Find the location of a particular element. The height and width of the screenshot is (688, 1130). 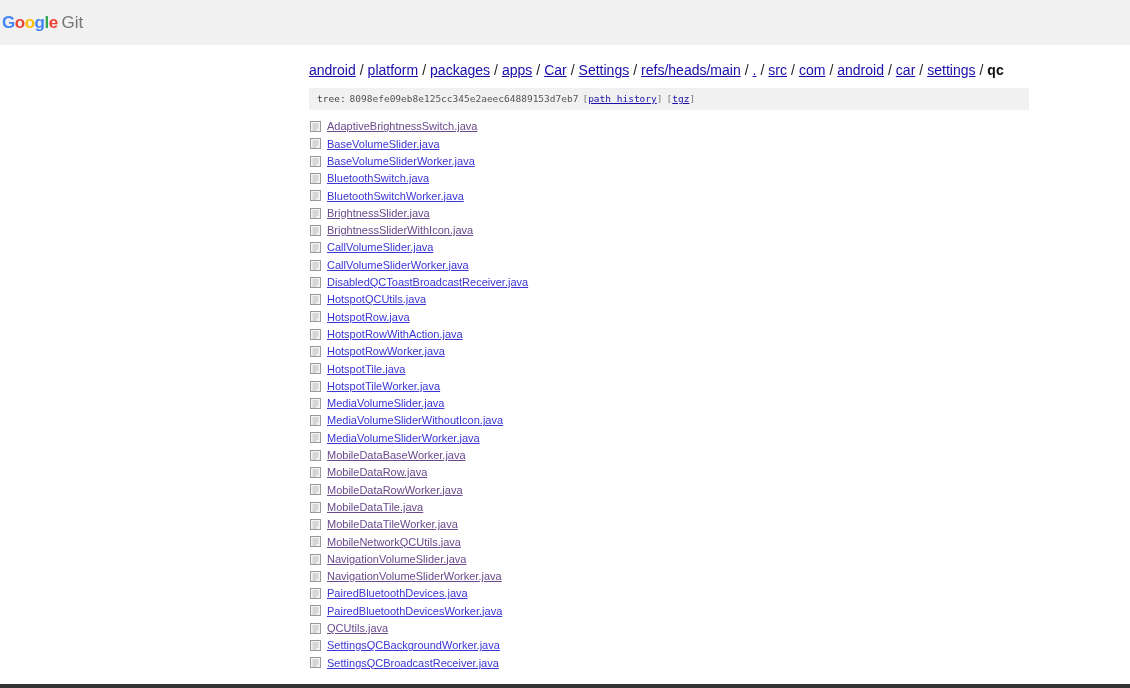

file-link: AdaptiveBrightnessSwitch.java is located at coordinates (402, 126).